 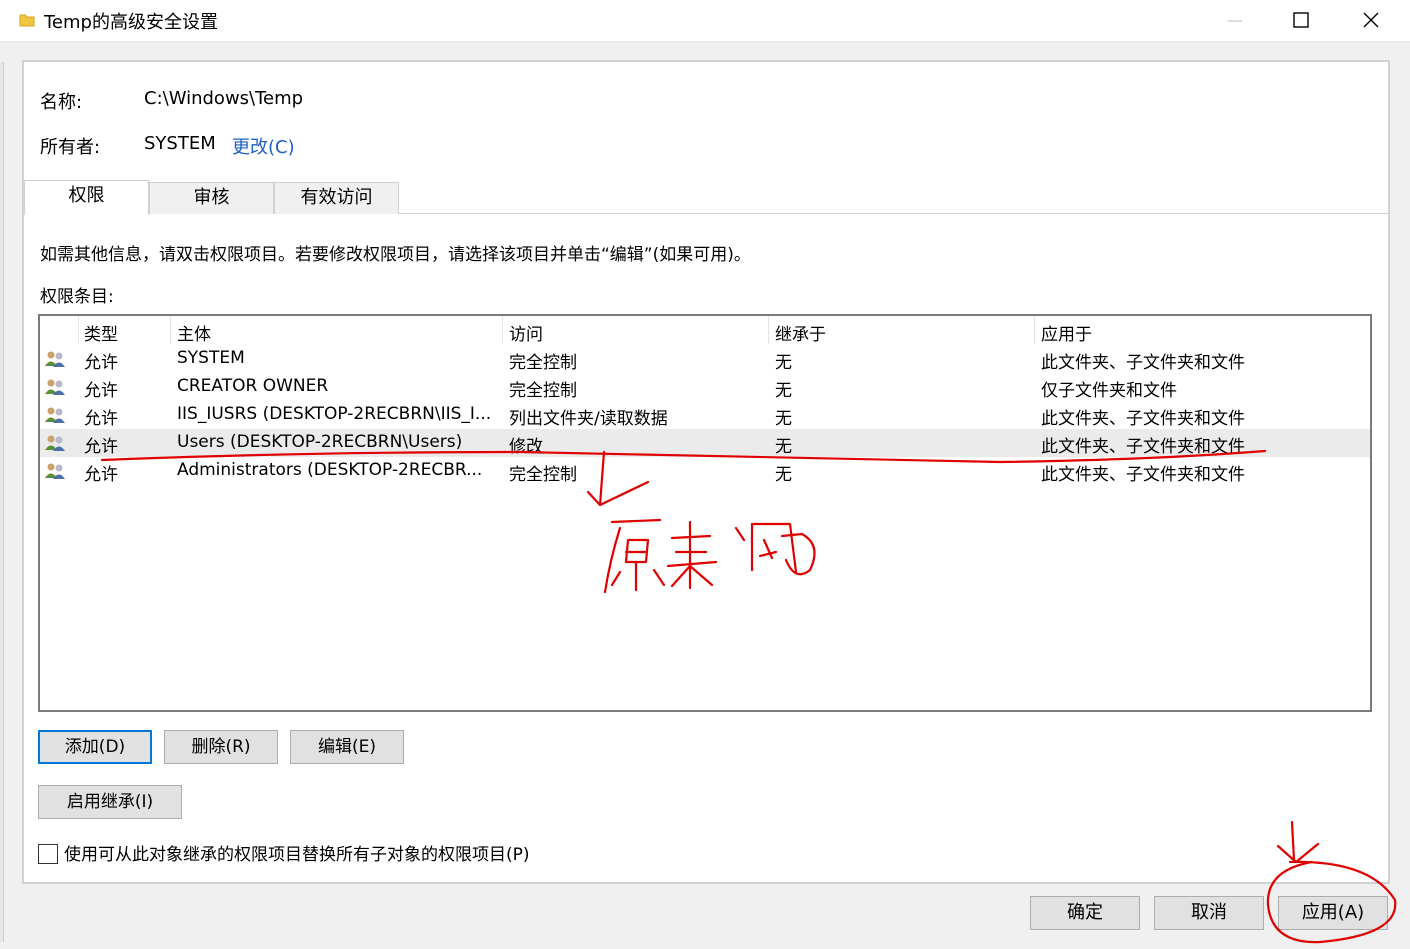 What do you see at coordinates (70, 147) in the screenshot?
I see `owner-label: 所有者:` at bounding box center [70, 147].